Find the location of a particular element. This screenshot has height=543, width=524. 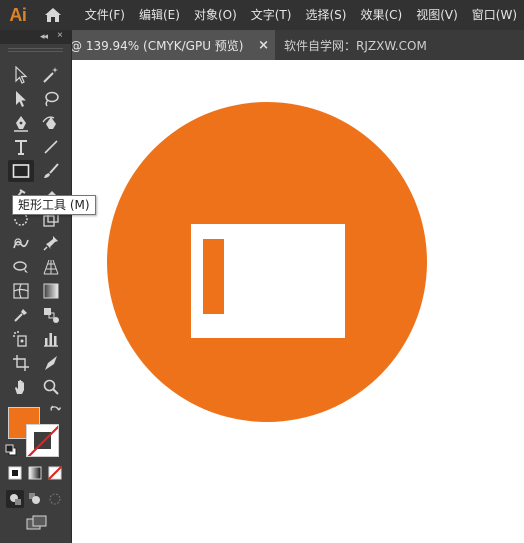

gradient-mode-icon is located at coordinates (35, 473).